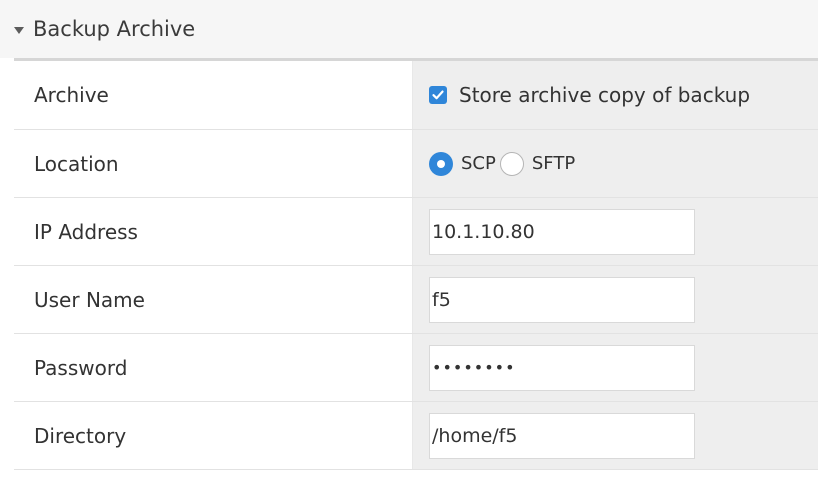  What do you see at coordinates (615, 163) in the screenshot?
I see `location-value: SCP SFTP` at bounding box center [615, 163].